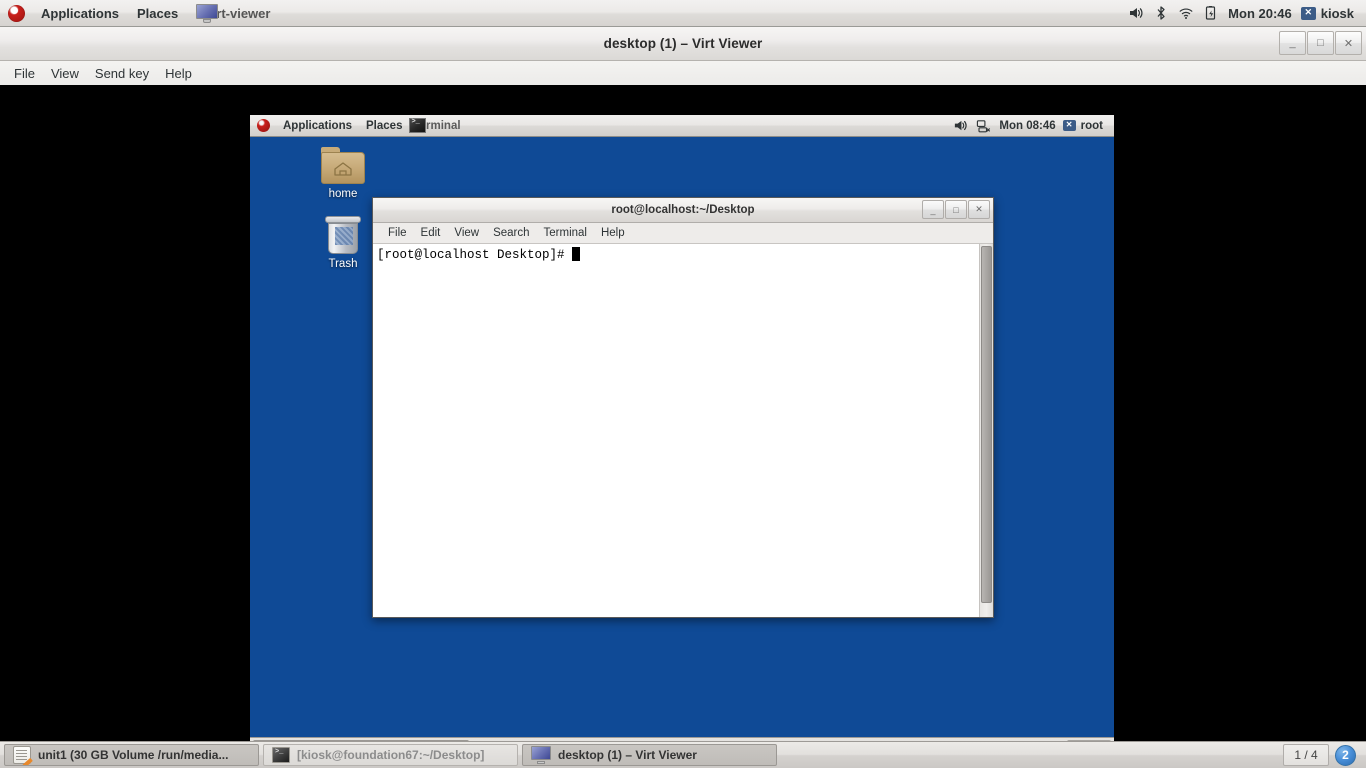 Image resolution: width=1366 pixels, height=768 pixels. I want to click on host-menu-applications: Applications, so click(80, 13).